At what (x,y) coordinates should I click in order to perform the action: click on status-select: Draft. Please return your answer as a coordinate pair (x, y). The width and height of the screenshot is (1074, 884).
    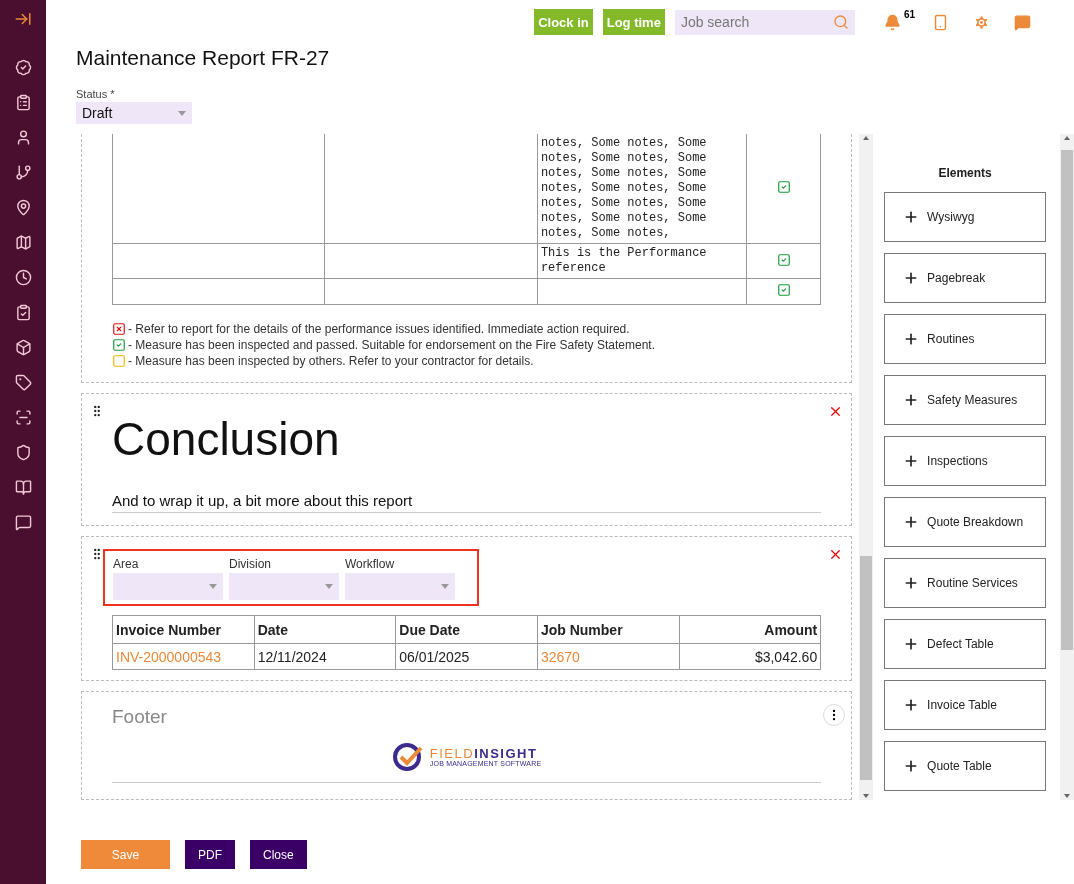
    Looking at the image, I should click on (134, 113).